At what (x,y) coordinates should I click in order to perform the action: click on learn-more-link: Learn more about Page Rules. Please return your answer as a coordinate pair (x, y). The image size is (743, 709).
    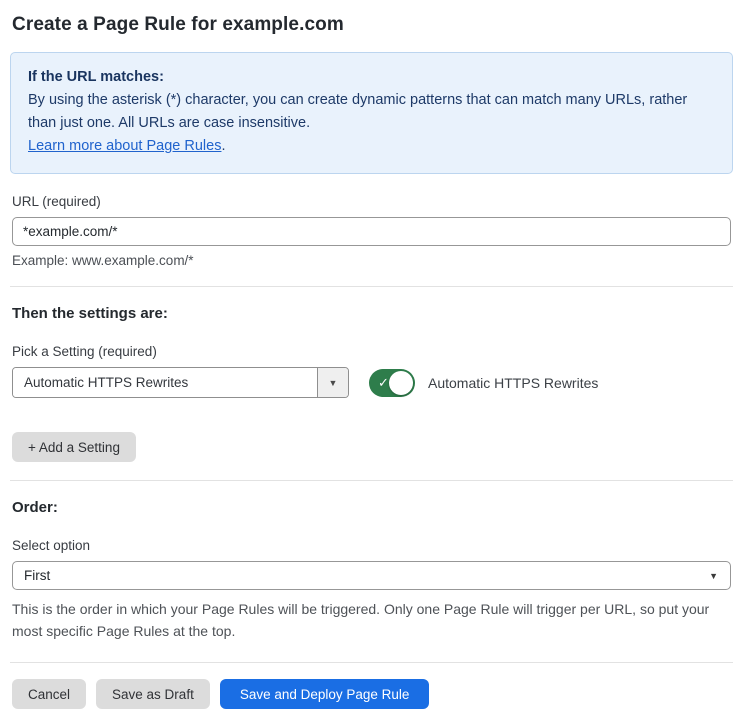
    Looking at the image, I should click on (124, 146).